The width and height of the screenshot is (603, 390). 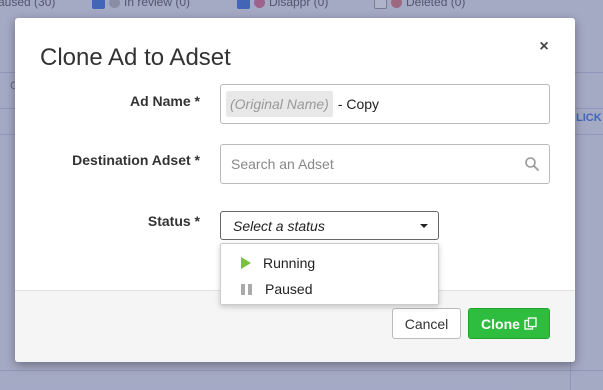 What do you see at coordinates (289, 263) in the screenshot?
I see `status-option-label: Running` at bounding box center [289, 263].